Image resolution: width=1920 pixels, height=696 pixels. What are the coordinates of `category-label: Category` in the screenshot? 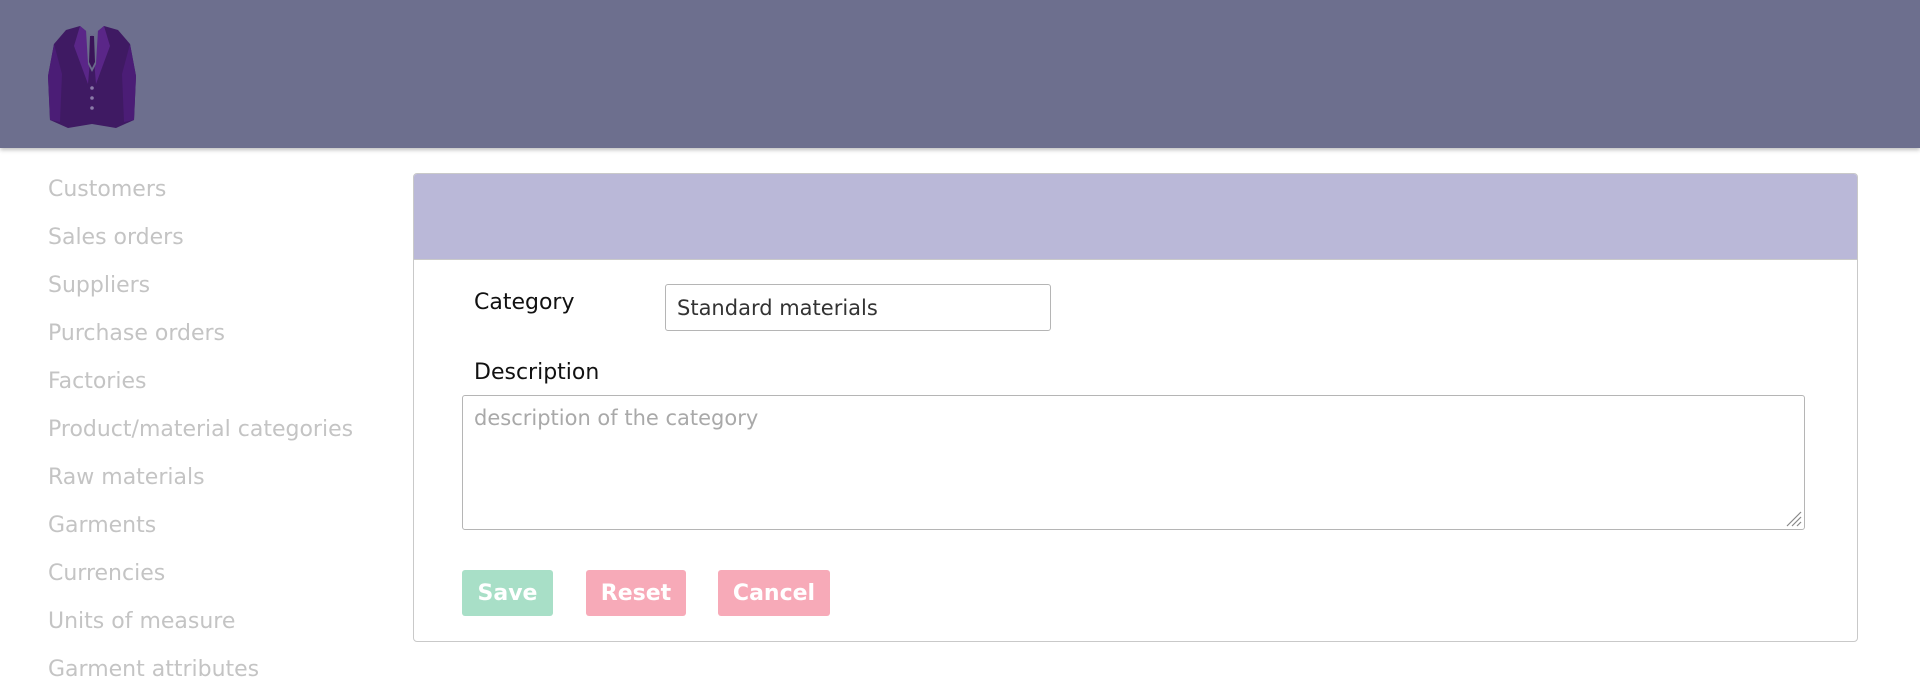 It's located at (524, 302).